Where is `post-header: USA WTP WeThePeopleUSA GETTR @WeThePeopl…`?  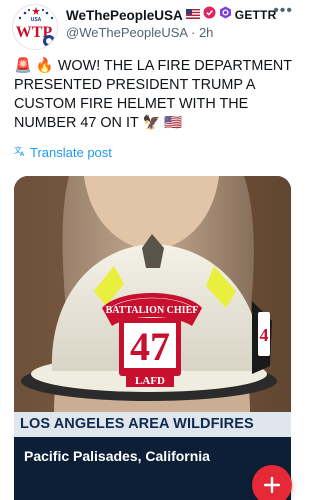
post-header: USA WTP WeThePeopleUSA GETTR @WeThePeopl… is located at coordinates (154, 26).